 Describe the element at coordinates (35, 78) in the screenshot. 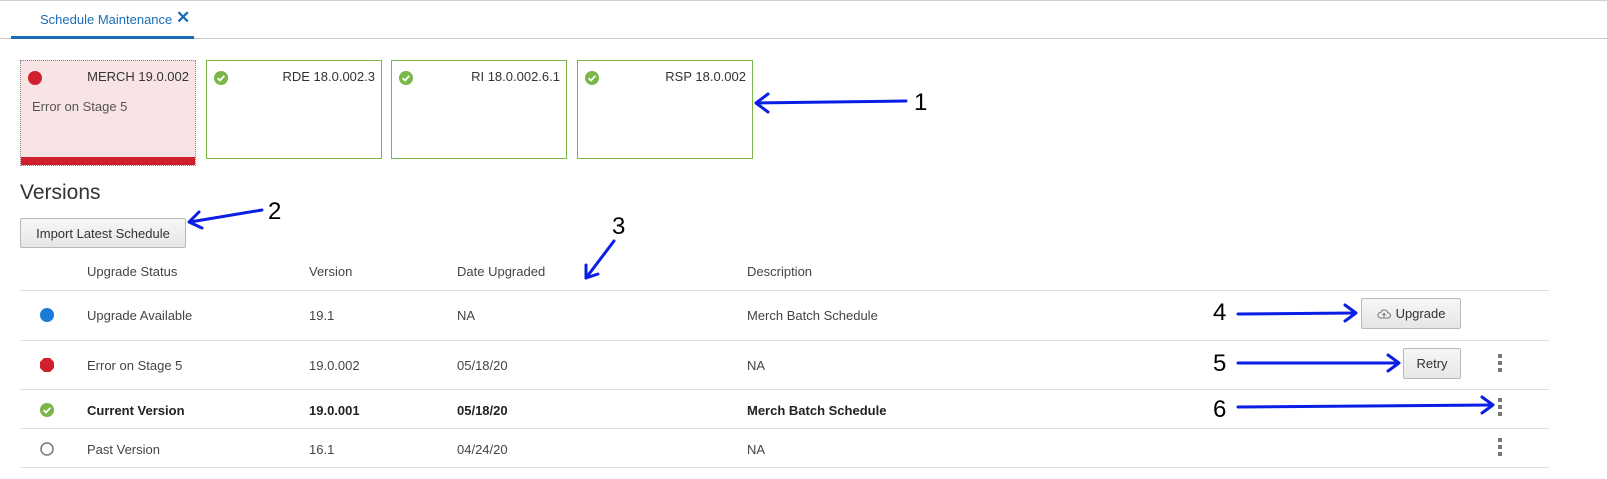

I see `error-dot-icon` at that location.